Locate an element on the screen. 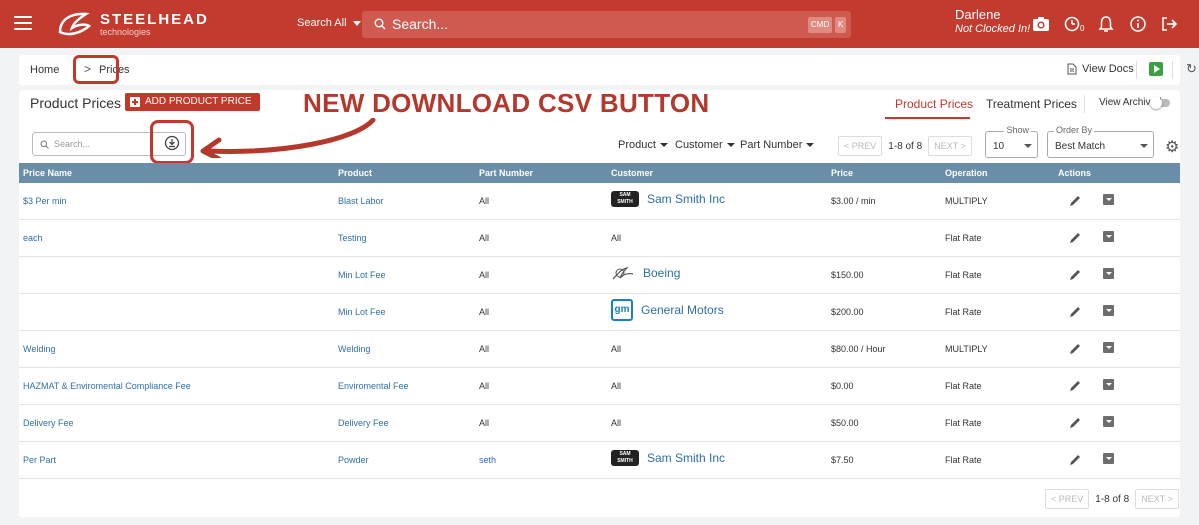  cell-price: $200.00 is located at coordinates (847, 312).